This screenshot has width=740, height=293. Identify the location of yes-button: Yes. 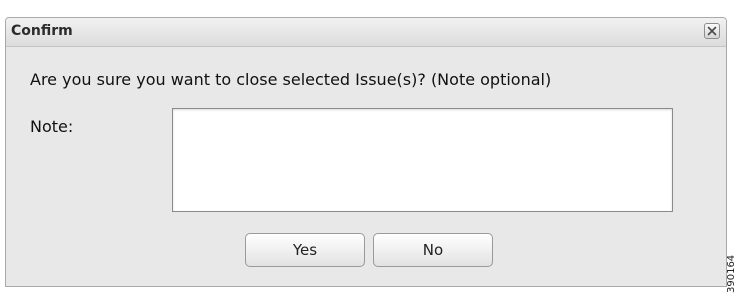
(305, 250).